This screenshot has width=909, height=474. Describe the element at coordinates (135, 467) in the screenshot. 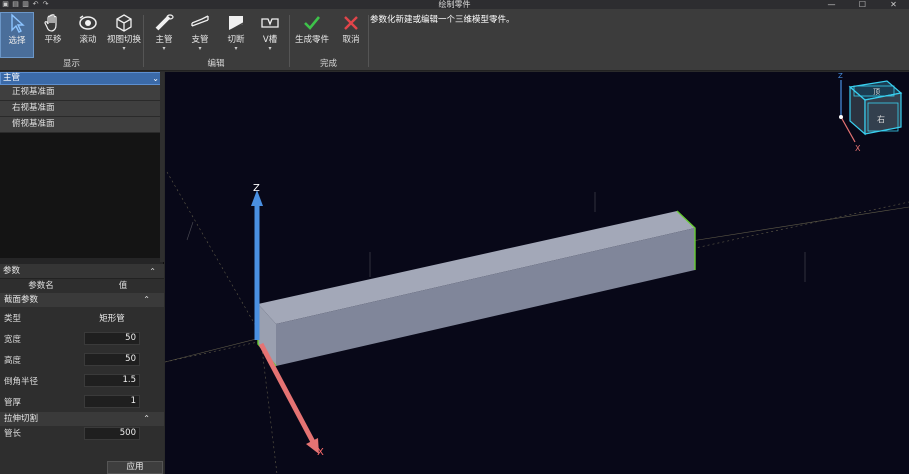

I see `apply-button: 应用` at that location.